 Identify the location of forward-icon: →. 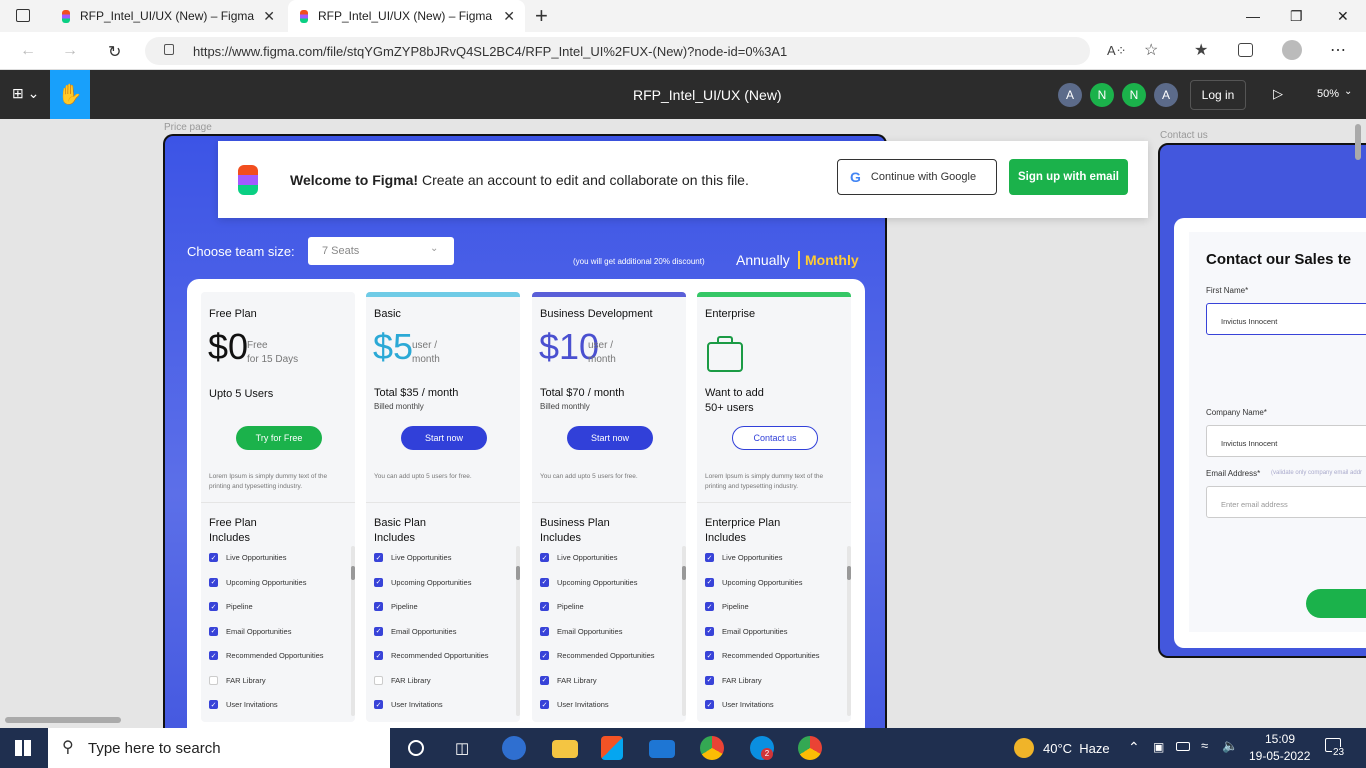
(70, 51).